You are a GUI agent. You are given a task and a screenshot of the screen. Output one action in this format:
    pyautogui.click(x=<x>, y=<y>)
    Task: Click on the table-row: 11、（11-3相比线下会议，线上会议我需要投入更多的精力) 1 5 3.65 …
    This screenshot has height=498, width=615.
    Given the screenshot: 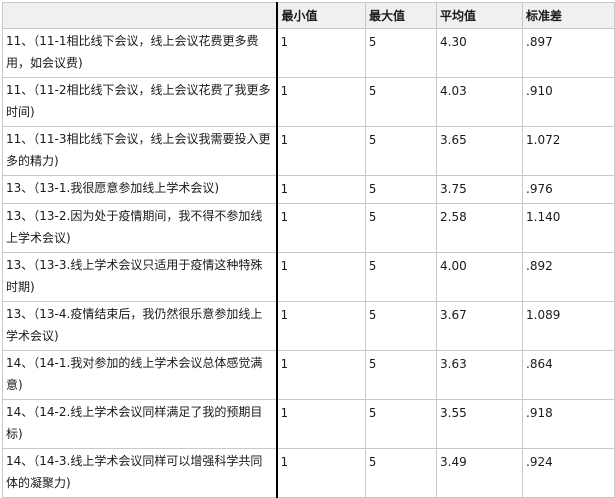 What is the action you would take?
    pyautogui.click(x=308, y=151)
    